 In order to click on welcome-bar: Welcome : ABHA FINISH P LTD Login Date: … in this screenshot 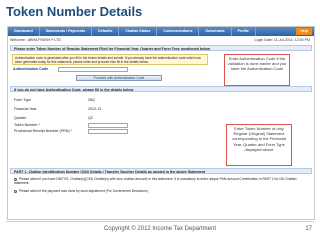, I will do `click(161, 40)`.